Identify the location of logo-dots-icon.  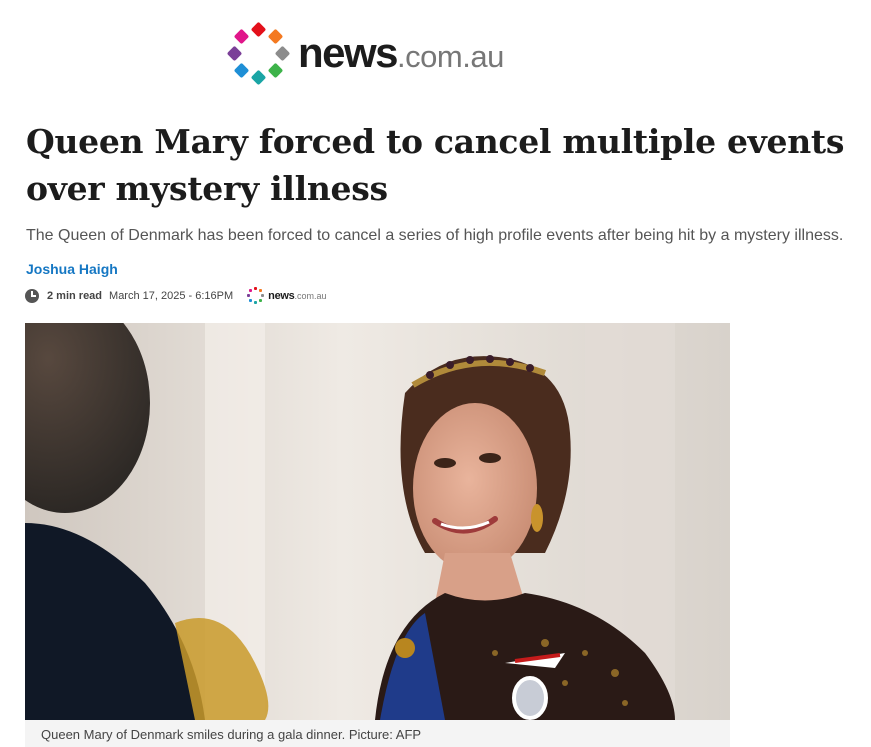
(258, 53).